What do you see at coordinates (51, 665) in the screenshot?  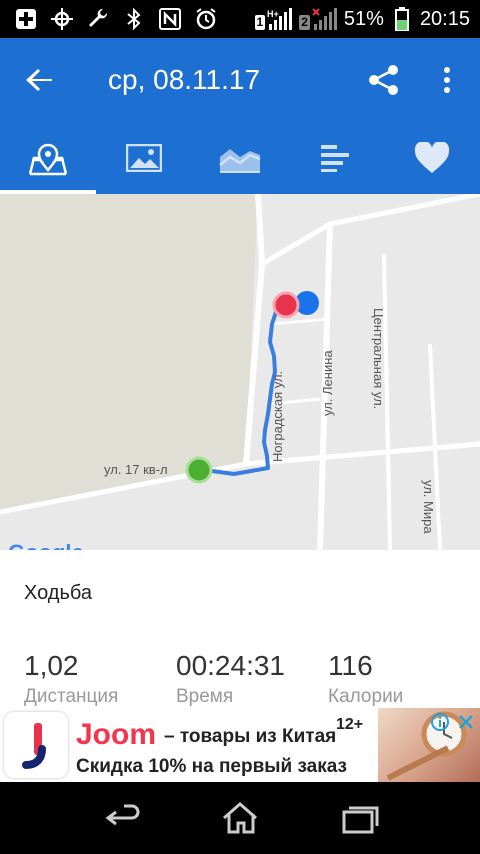 I see `stat-value: 1,02` at bounding box center [51, 665].